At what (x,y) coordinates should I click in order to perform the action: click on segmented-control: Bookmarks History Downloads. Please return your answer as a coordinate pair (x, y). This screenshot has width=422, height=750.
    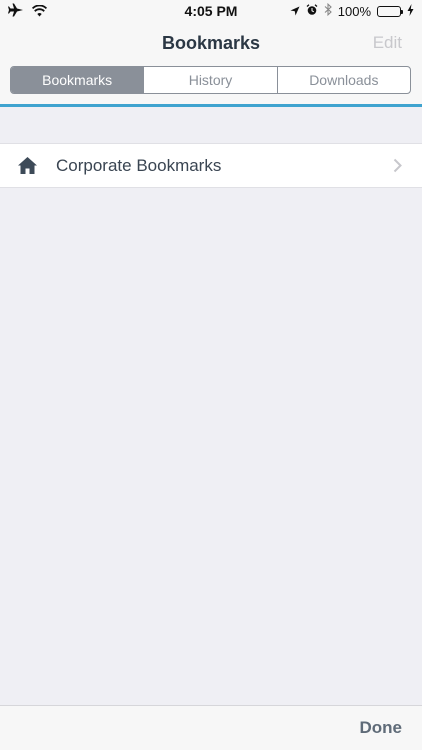
    Looking at the image, I should click on (210, 80).